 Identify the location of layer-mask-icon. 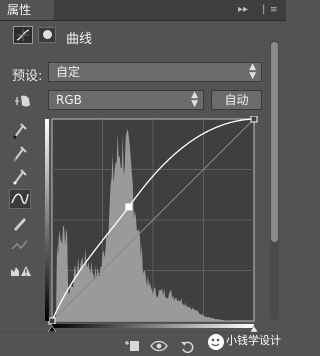
(47, 35).